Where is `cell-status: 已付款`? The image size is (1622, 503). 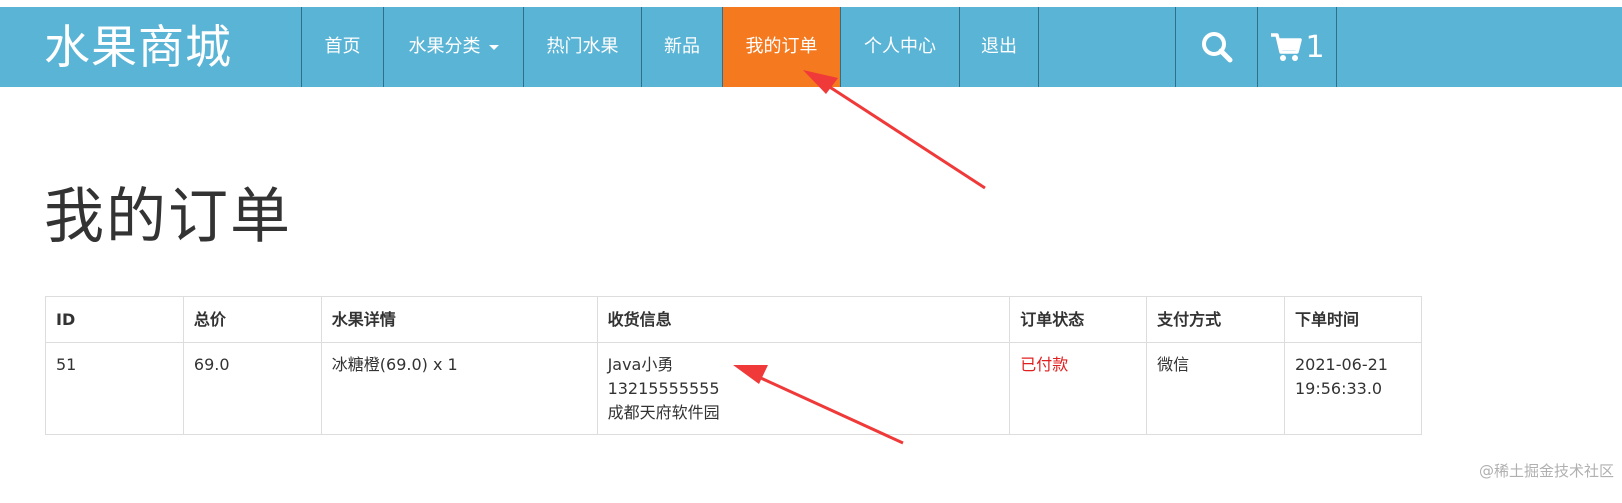 cell-status: 已付款 is located at coordinates (1078, 388).